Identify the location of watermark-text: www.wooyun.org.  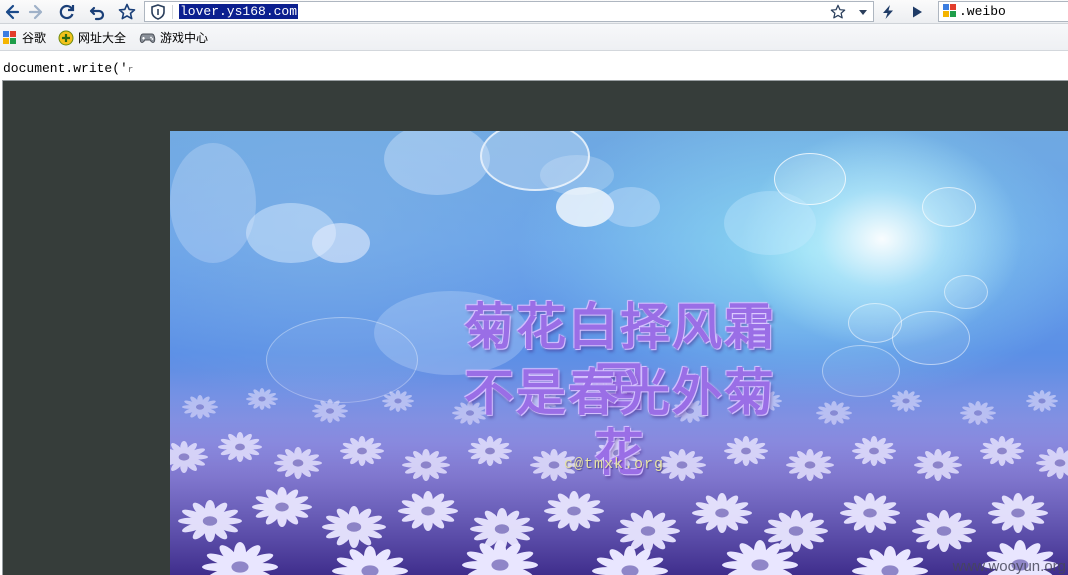
(1009, 566).